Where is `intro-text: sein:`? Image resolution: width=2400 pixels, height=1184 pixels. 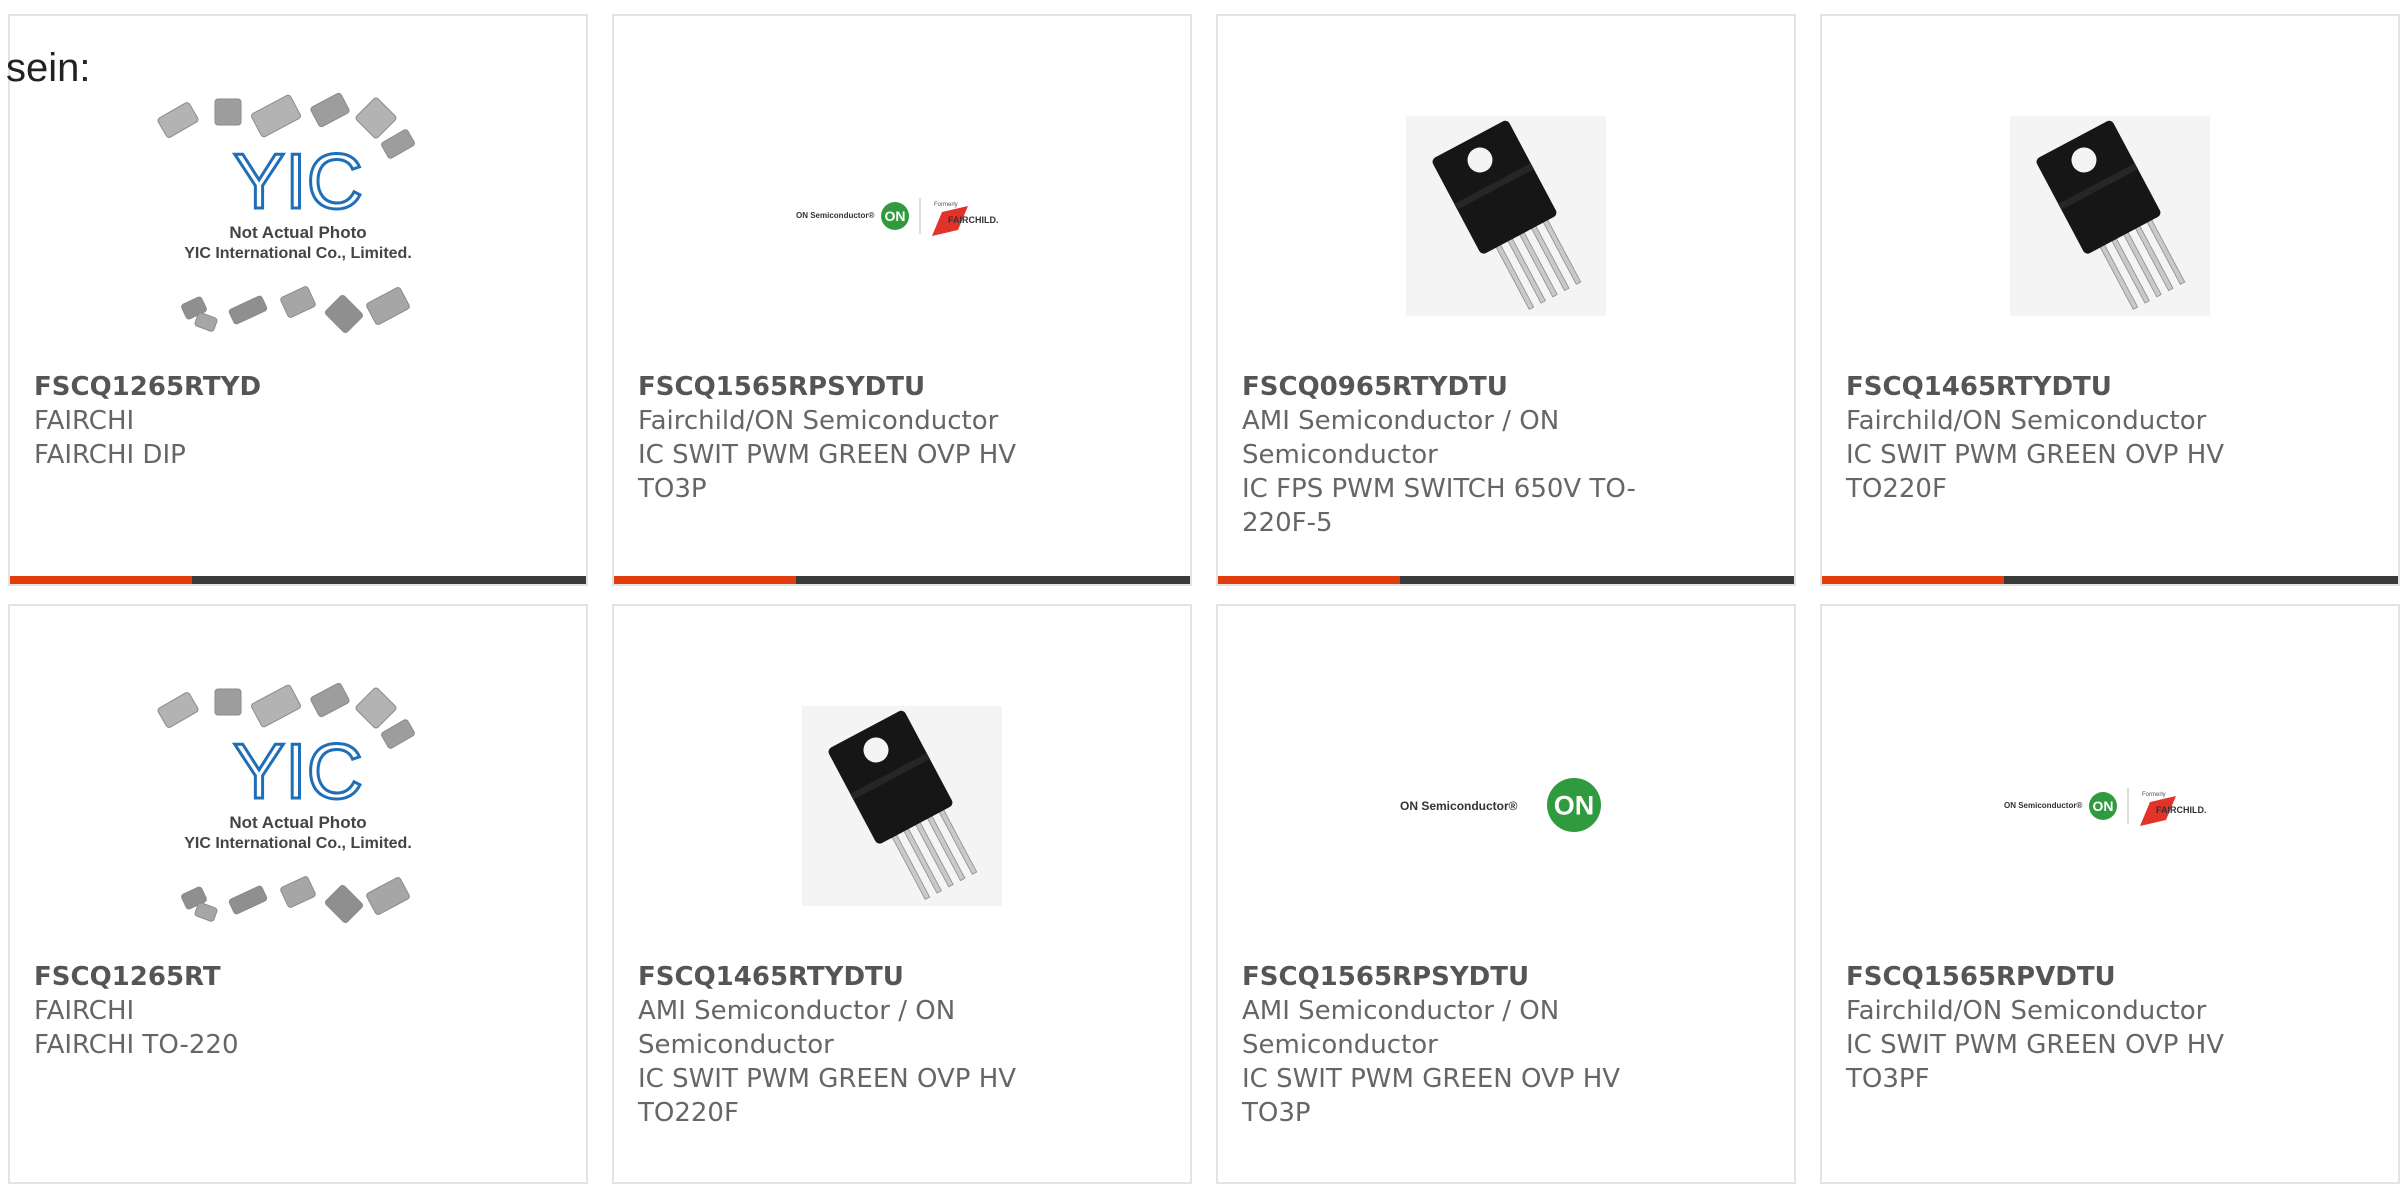 intro-text: sein: is located at coordinates (48, 68).